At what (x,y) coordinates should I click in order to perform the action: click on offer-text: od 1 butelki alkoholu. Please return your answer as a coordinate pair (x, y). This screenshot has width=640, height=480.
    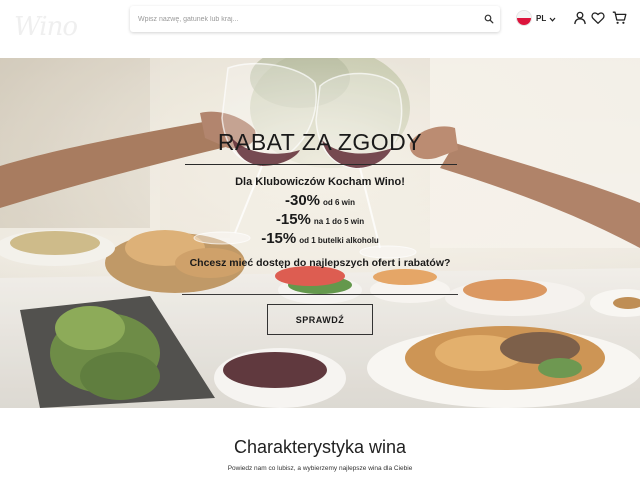
    Looking at the image, I should click on (339, 240).